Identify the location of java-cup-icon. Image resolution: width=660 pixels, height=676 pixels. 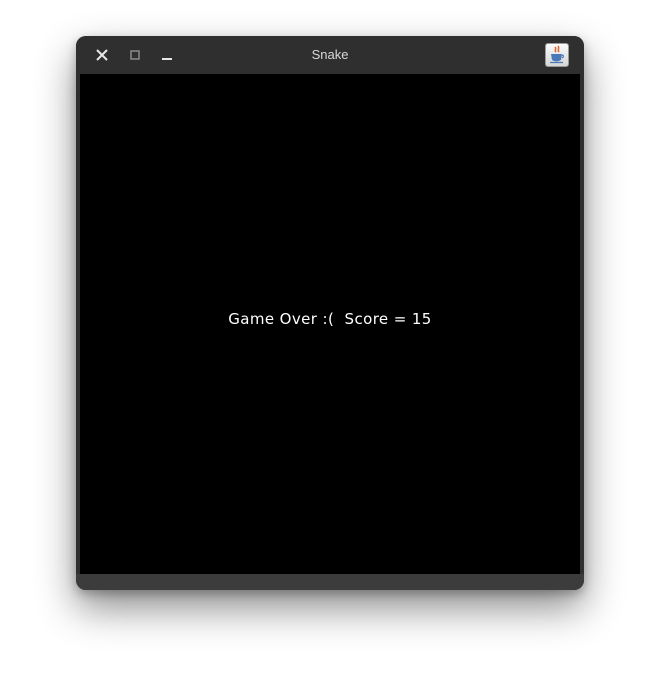
(557, 55).